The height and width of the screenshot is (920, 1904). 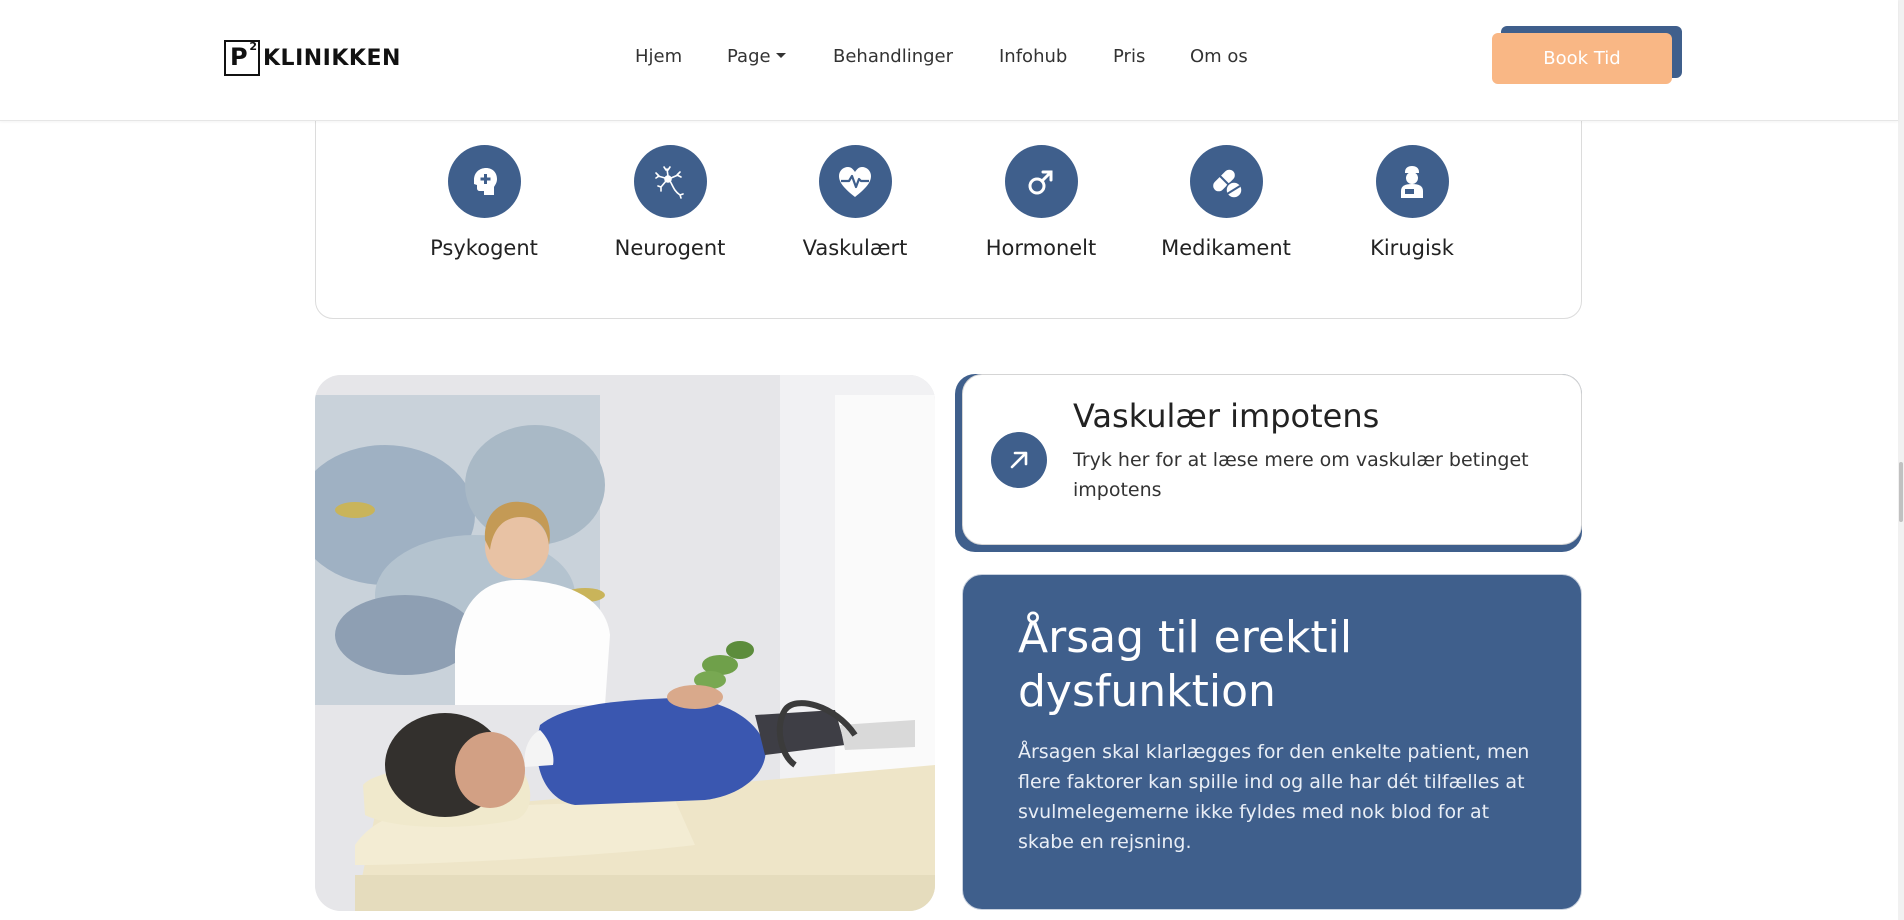 What do you see at coordinates (1901, 492) in the screenshot?
I see `scrollbar-thumb` at bounding box center [1901, 492].